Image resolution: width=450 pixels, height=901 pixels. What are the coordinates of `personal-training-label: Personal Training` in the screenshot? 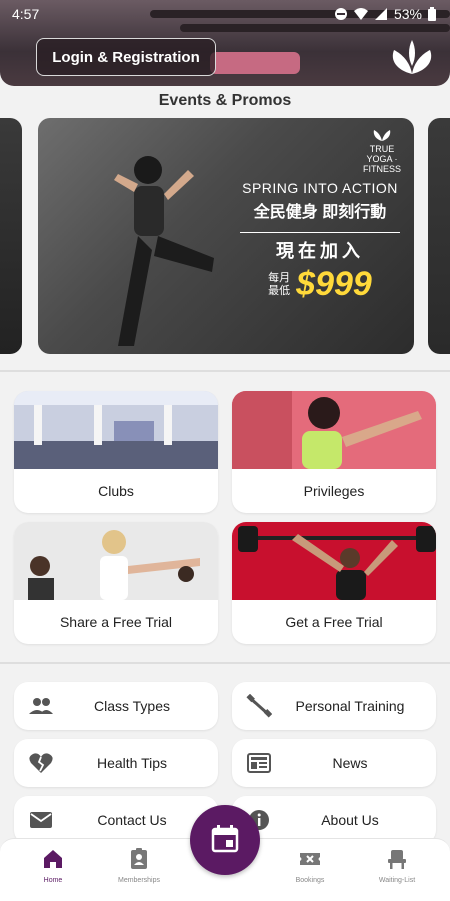 It's located at (350, 706).